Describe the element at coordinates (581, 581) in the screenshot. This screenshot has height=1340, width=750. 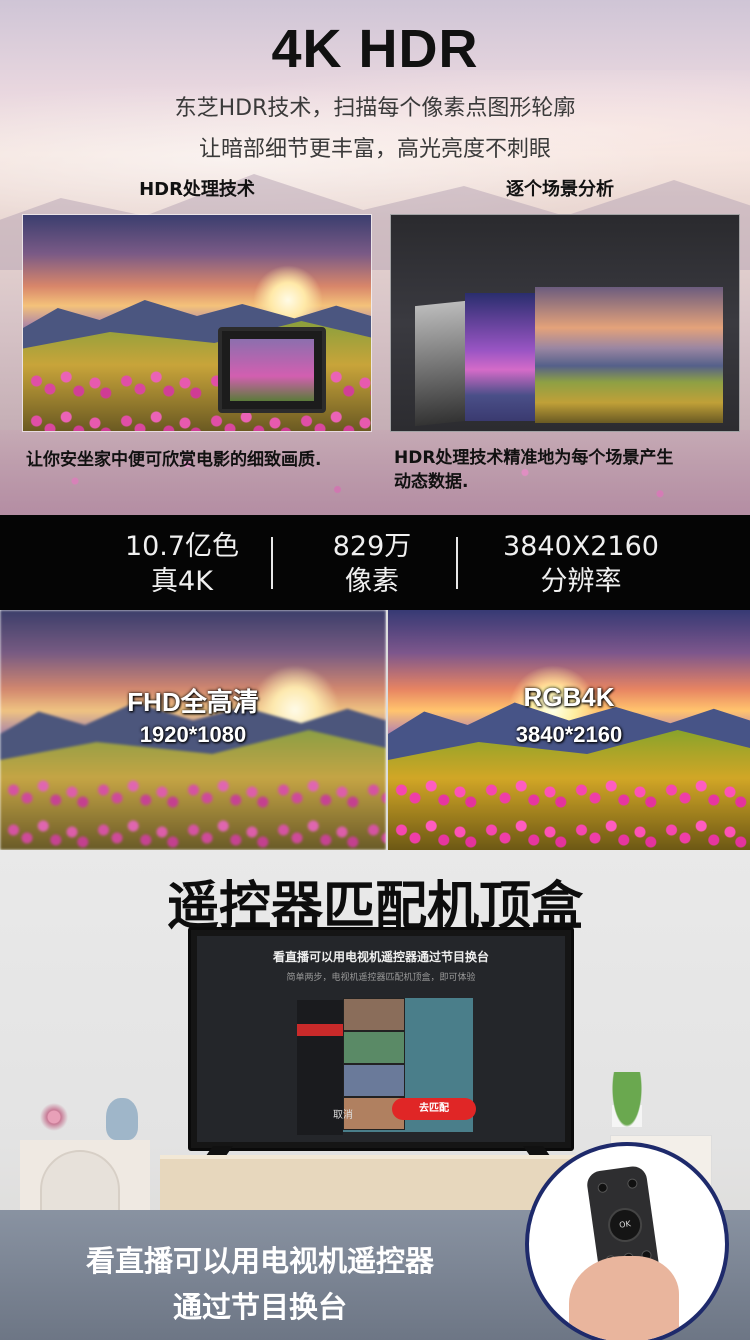
I see `spec-resolution-label: 分辨率` at that location.